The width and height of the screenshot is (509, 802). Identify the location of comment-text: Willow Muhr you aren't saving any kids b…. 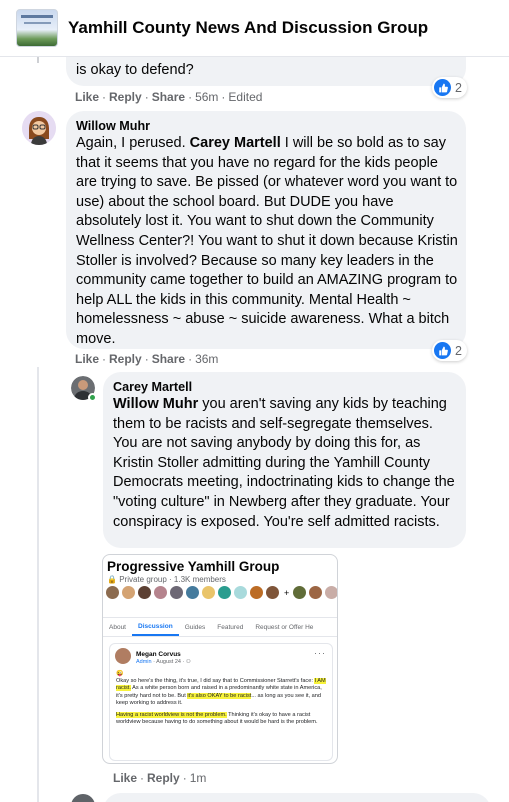
(284, 463).